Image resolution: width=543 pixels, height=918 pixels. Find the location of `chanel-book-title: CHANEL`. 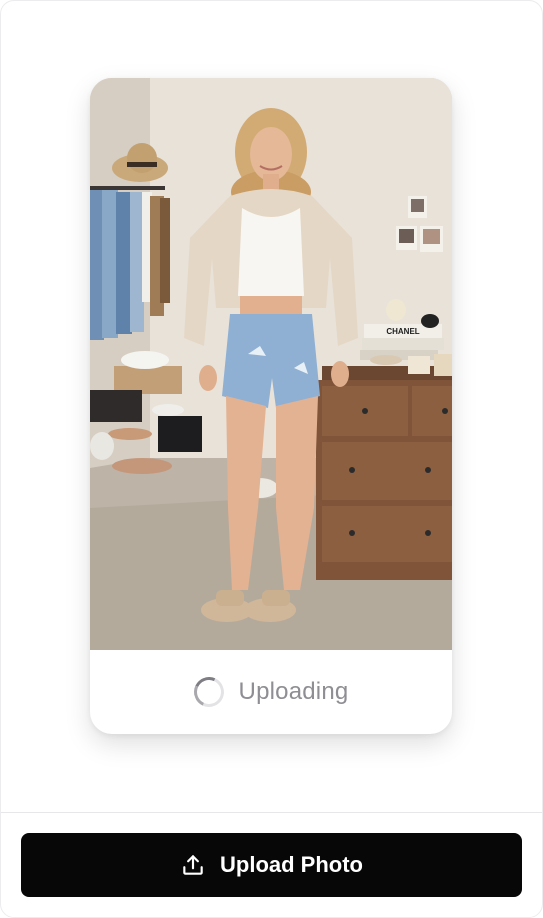

chanel-book-title: CHANEL is located at coordinates (402, 331).